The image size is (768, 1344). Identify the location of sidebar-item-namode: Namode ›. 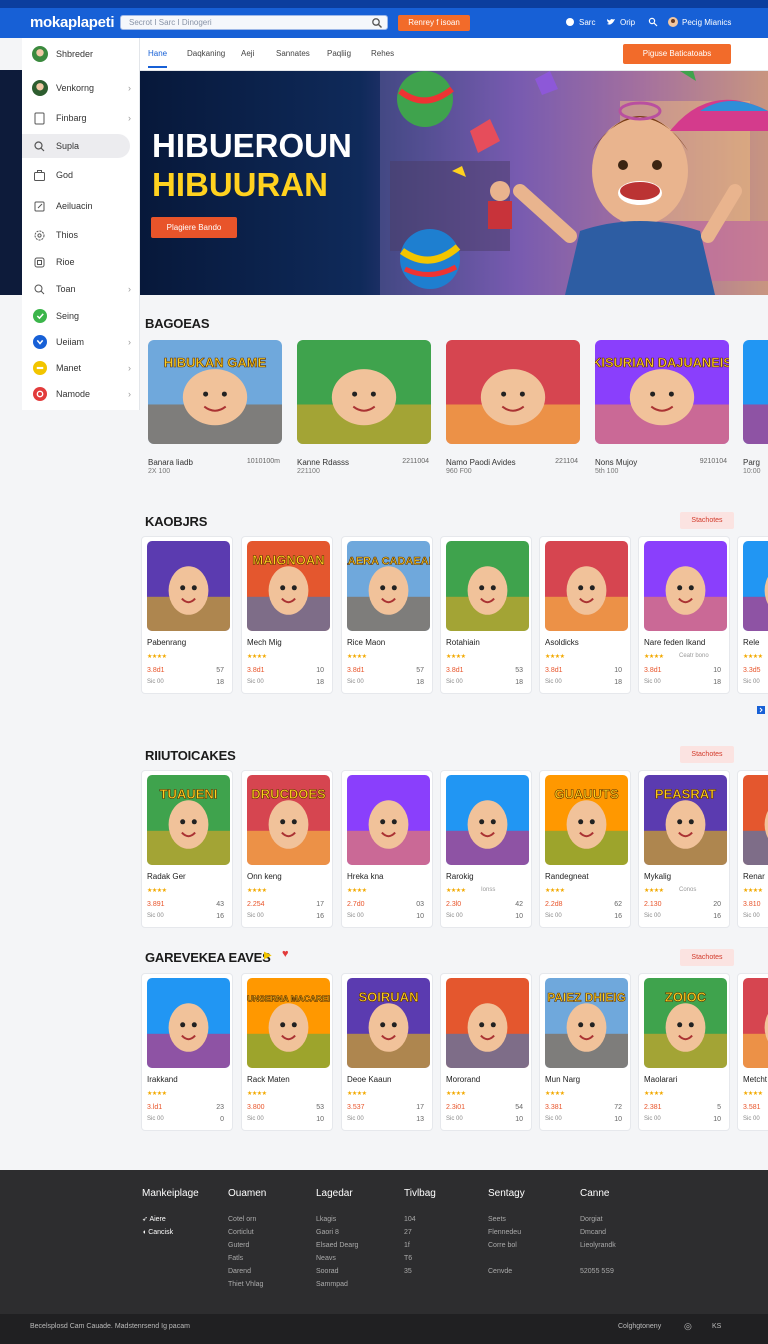
(81, 394).